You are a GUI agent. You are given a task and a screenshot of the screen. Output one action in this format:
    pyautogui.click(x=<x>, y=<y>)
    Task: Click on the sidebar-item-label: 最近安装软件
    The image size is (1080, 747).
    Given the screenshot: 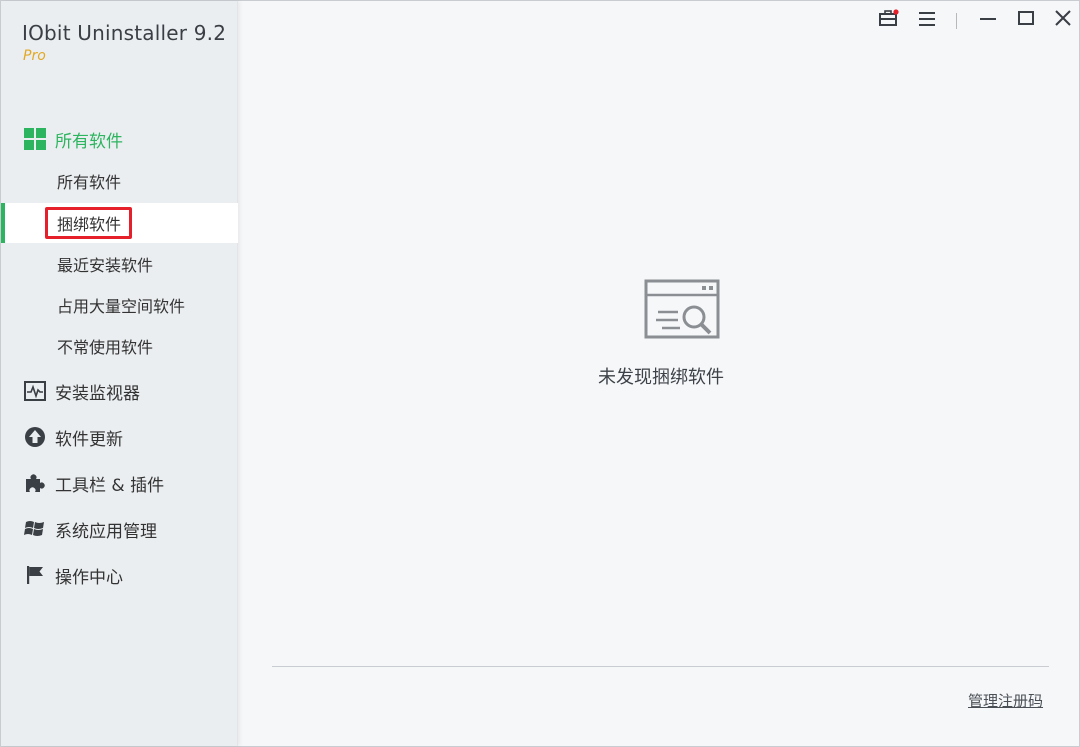 What is the action you would take?
    pyautogui.click(x=105, y=265)
    